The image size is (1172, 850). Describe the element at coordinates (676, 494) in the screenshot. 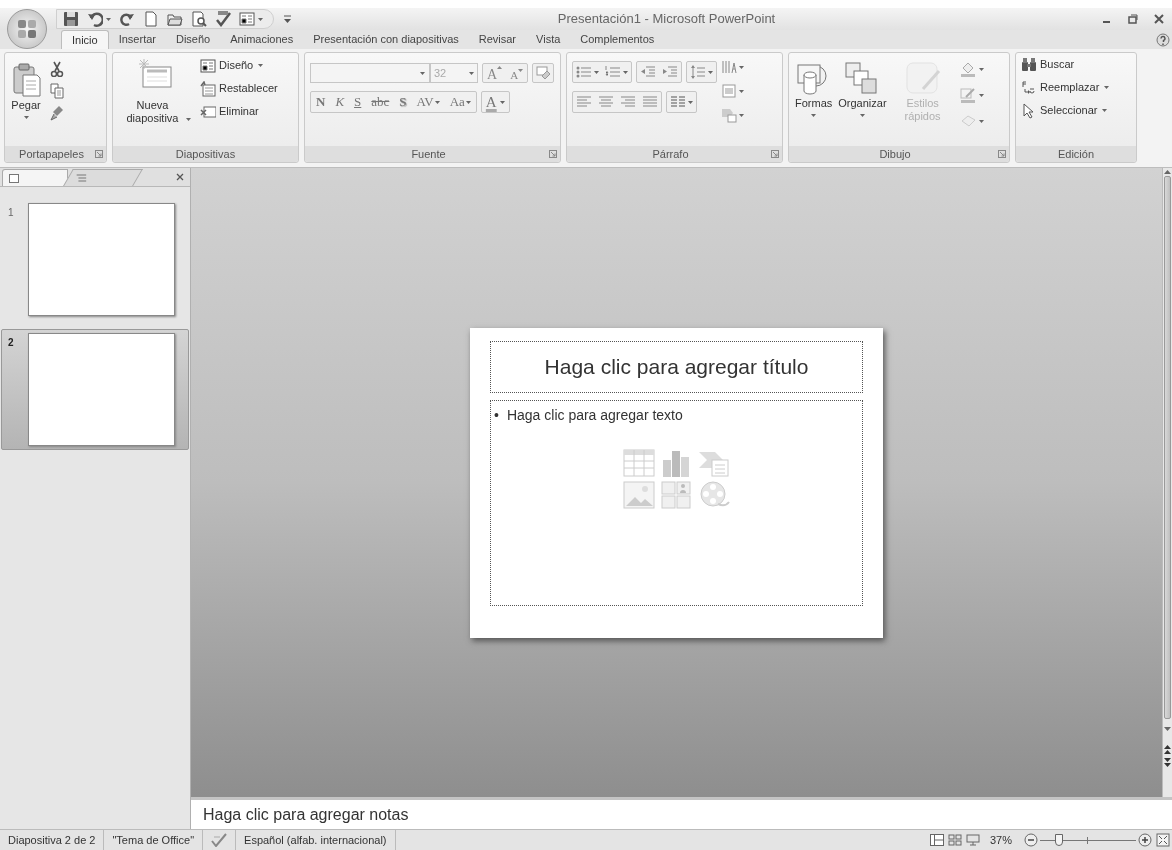

I see `clip-art-icon` at that location.